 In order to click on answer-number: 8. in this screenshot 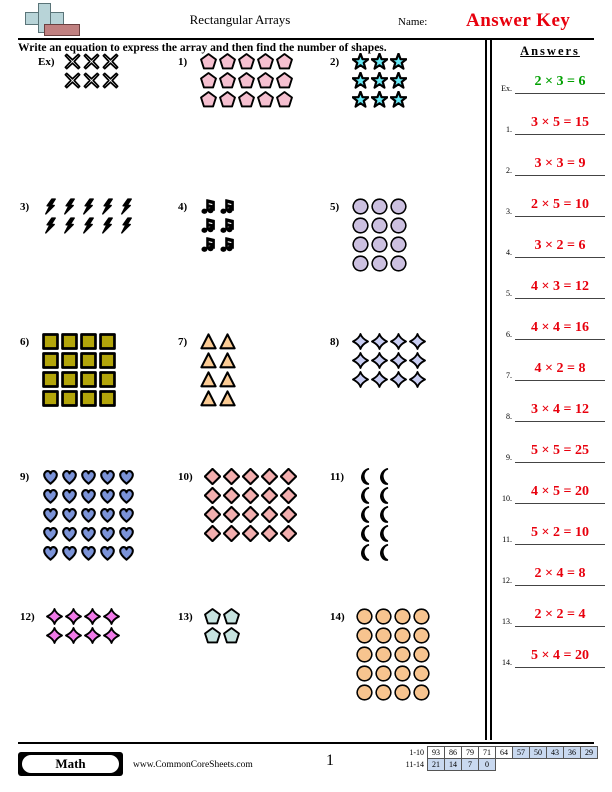, I will do `click(509, 416)`.